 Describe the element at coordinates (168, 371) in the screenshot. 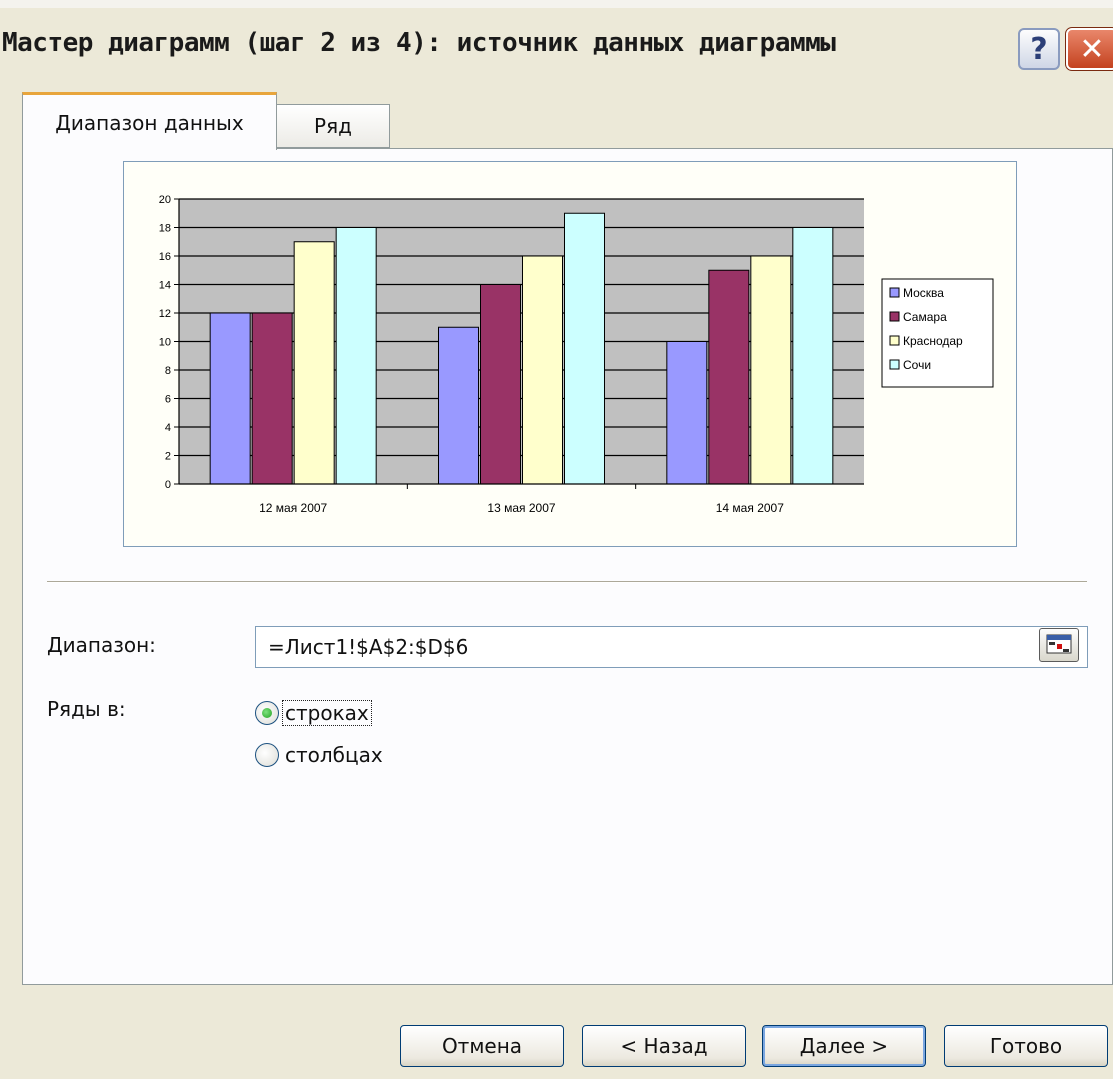

I see `y-tick-label: 8` at that location.